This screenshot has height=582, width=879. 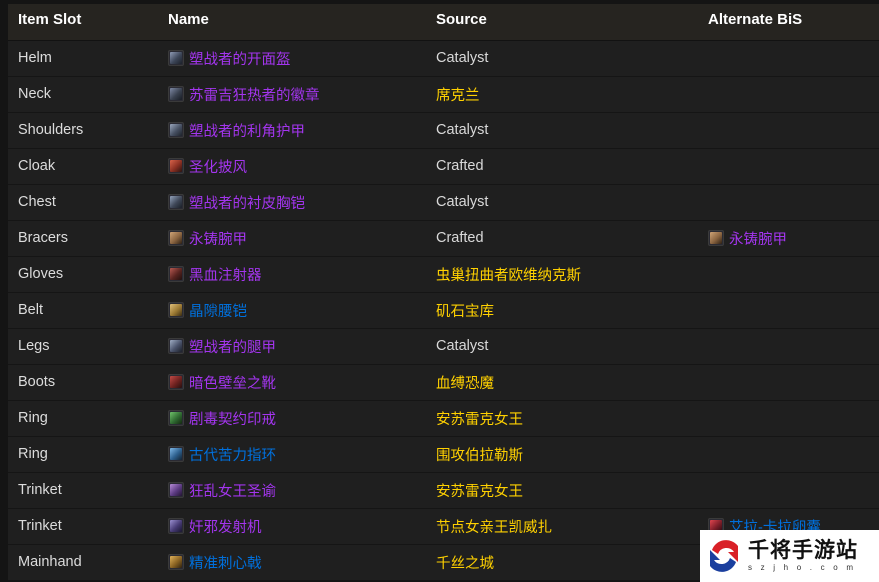 I want to click on item-name-link: 永铸腕甲, so click(x=218, y=238).